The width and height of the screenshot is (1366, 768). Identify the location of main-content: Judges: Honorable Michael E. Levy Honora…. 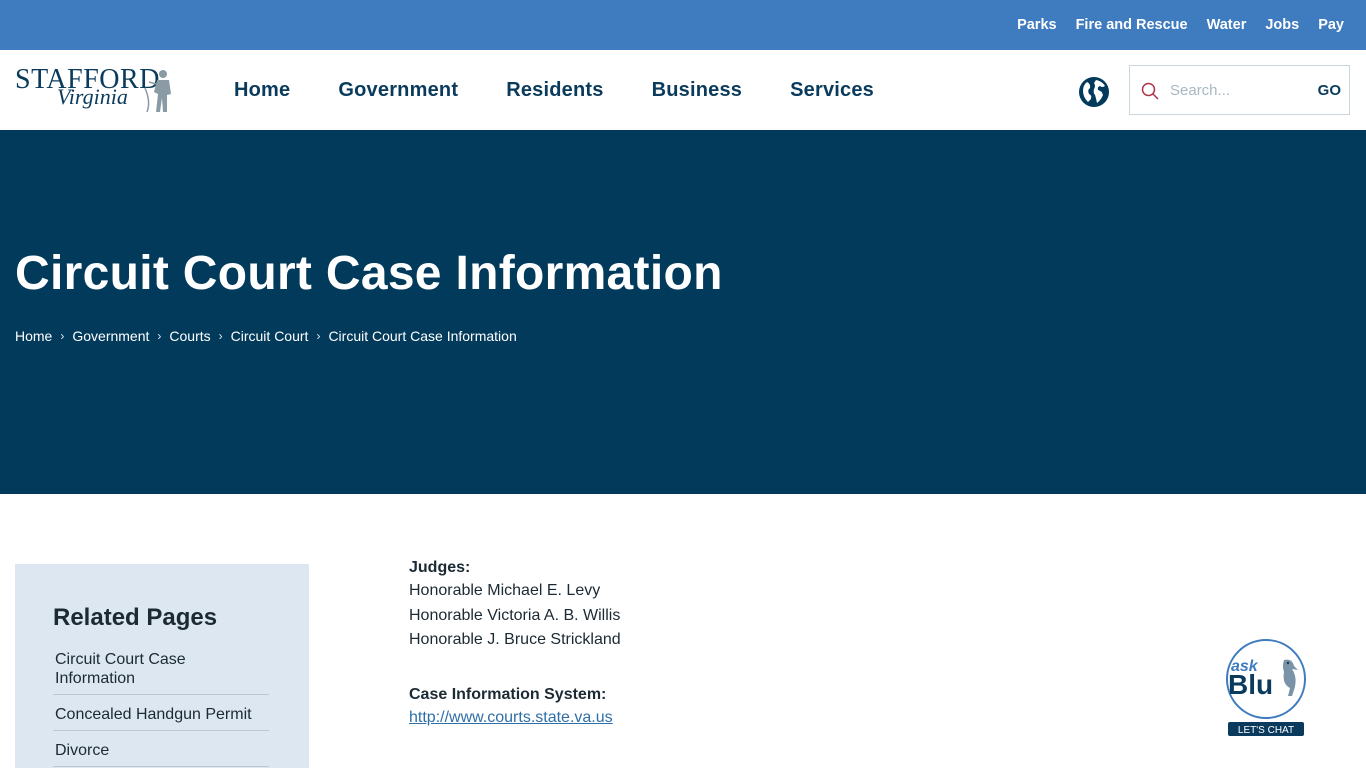
(709, 643).